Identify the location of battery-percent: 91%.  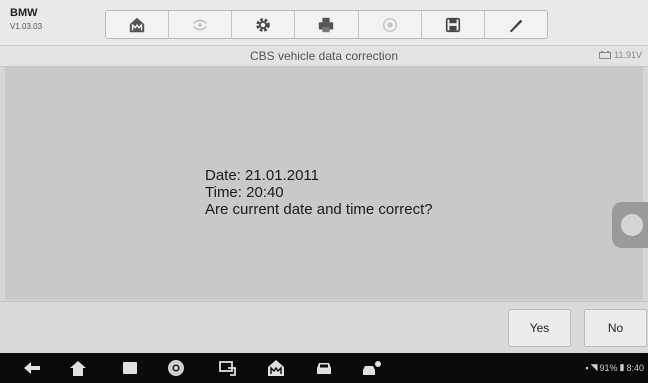
(608, 367).